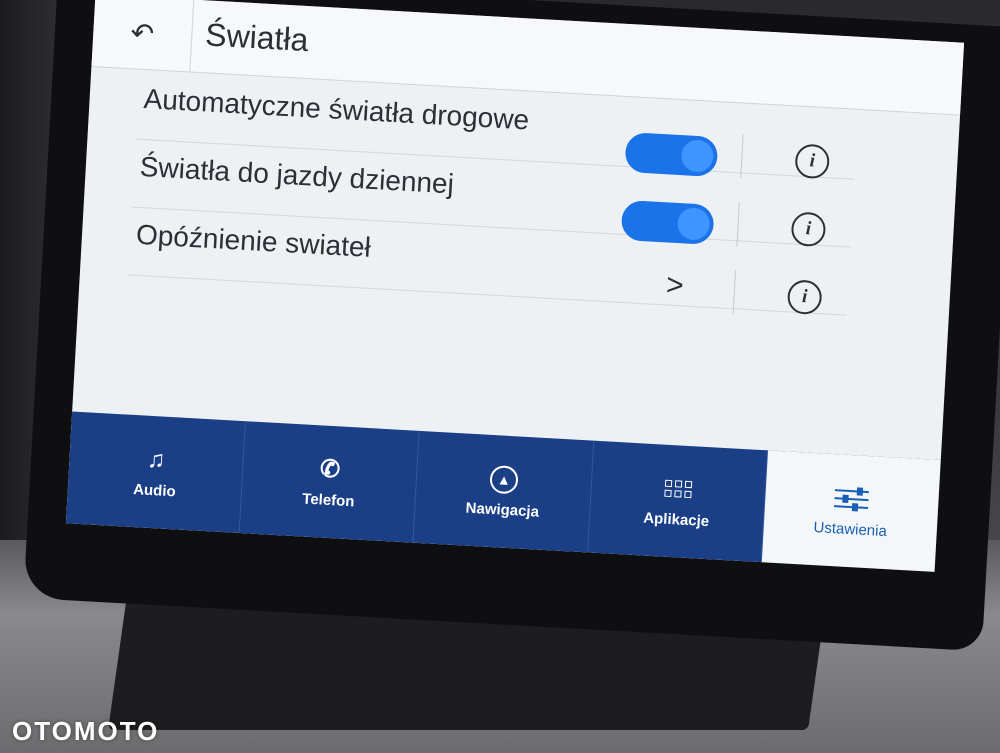  I want to click on nav-tab-audio: ♫ Audio, so click(156, 472).